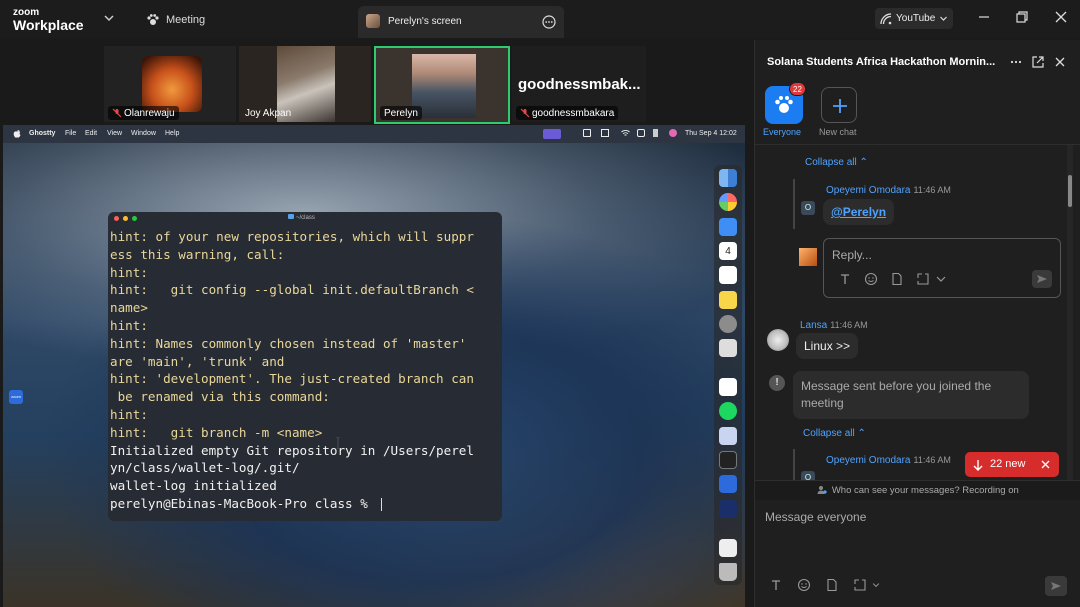 This screenshot has height=607, width=1080. What do you see at coordinates (728, 375) in the screenshot?
I see `mac-dock: 4` at bounding box center [728, 375].